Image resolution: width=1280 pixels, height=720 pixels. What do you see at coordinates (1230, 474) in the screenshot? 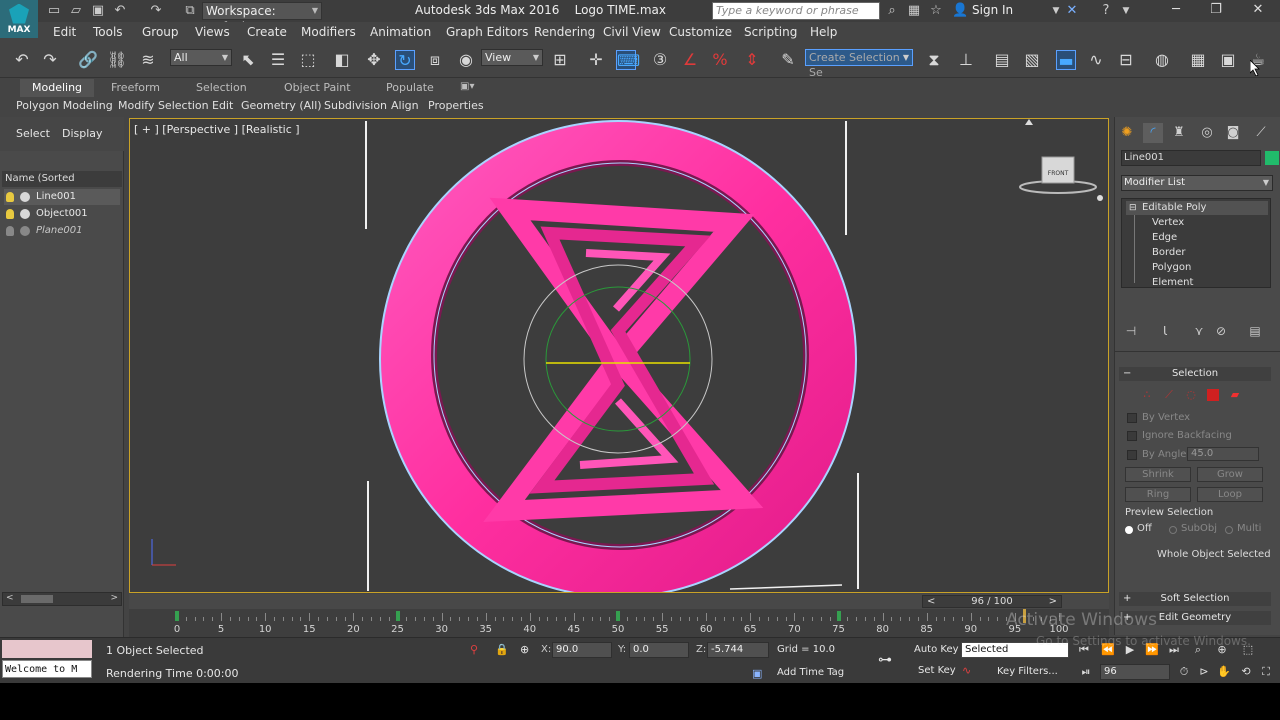
I see `grow-button: Grow` at bounding box center [1230, 474].